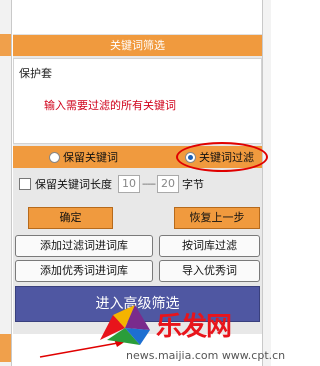 Image resolution: width=320 pixels, height=366 pixels. Describe the element at coordinates (90, 157) in the screenshot. I see `radio-keep-label: 保留关键词` at that location.